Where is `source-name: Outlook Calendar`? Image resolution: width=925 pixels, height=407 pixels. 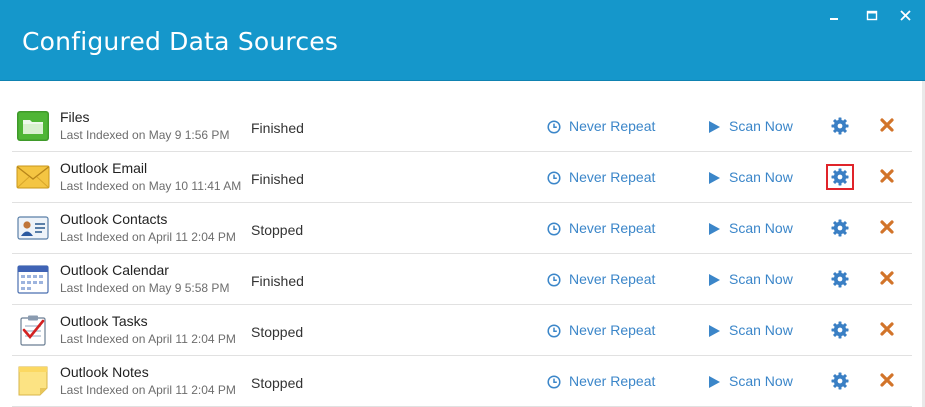
source-name: Outlook Calendar is located at coordinates (114, 270).